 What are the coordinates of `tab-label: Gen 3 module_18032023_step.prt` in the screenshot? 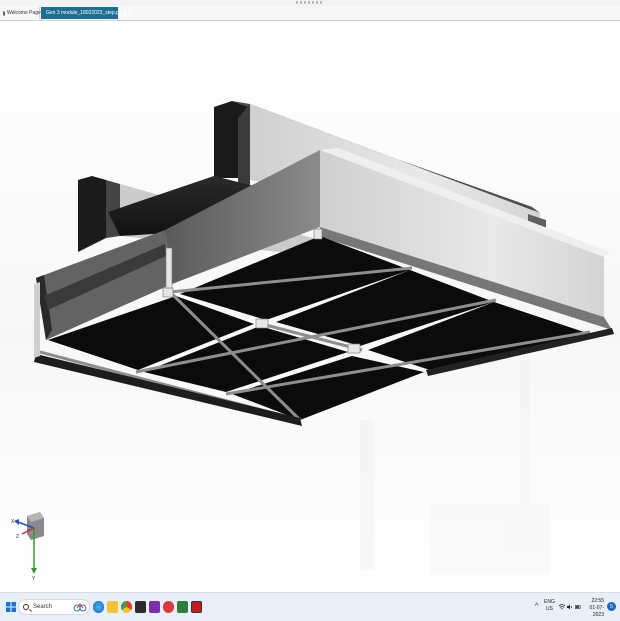 It's located at (84, 13).